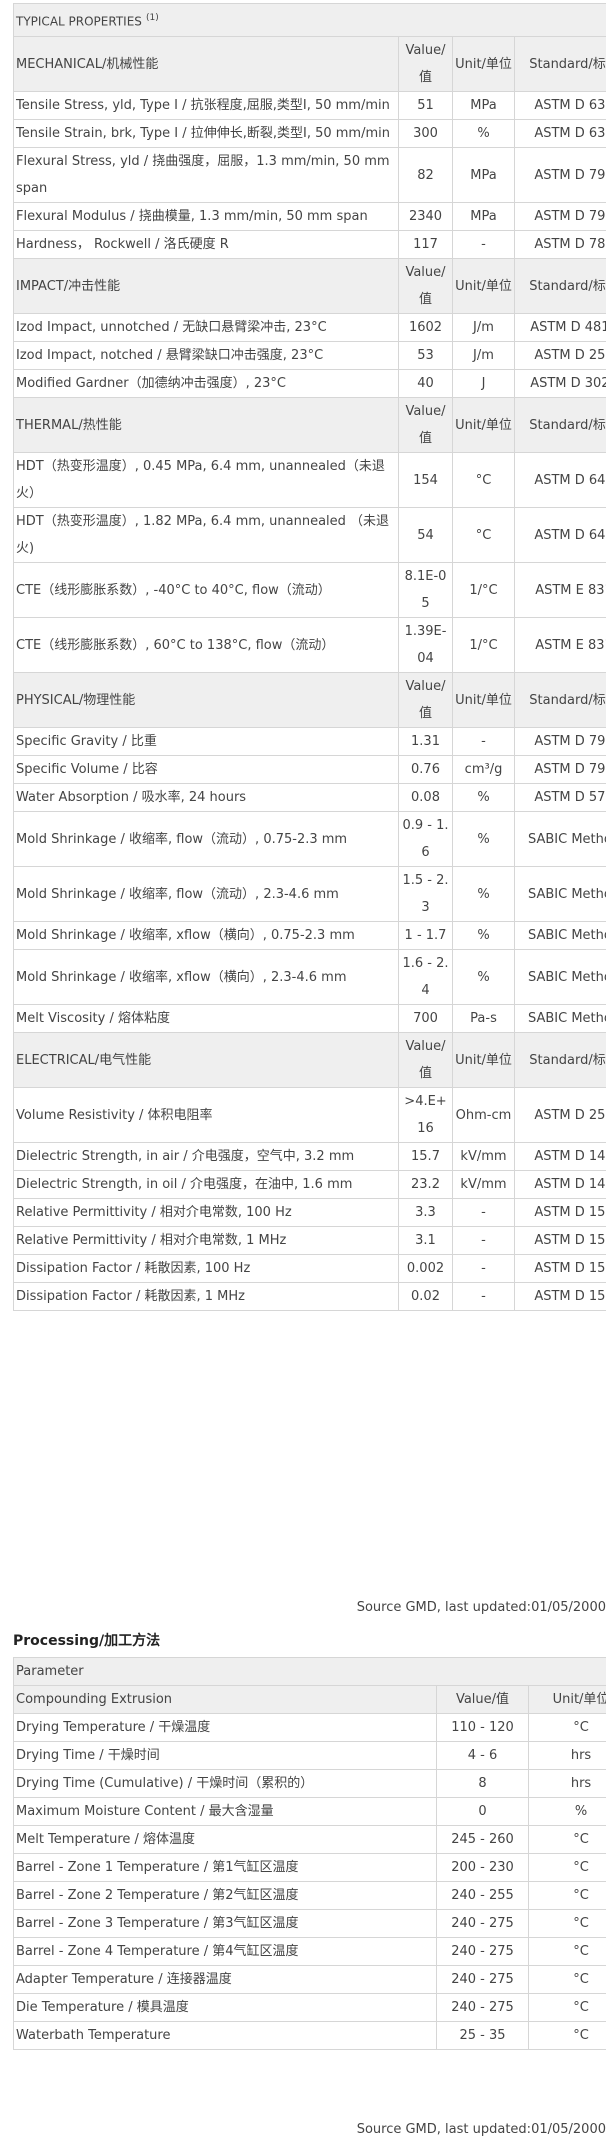  Describe the element at coordinates (425, 797) in the screenshot. I see `property-value: 0.08` at that location.